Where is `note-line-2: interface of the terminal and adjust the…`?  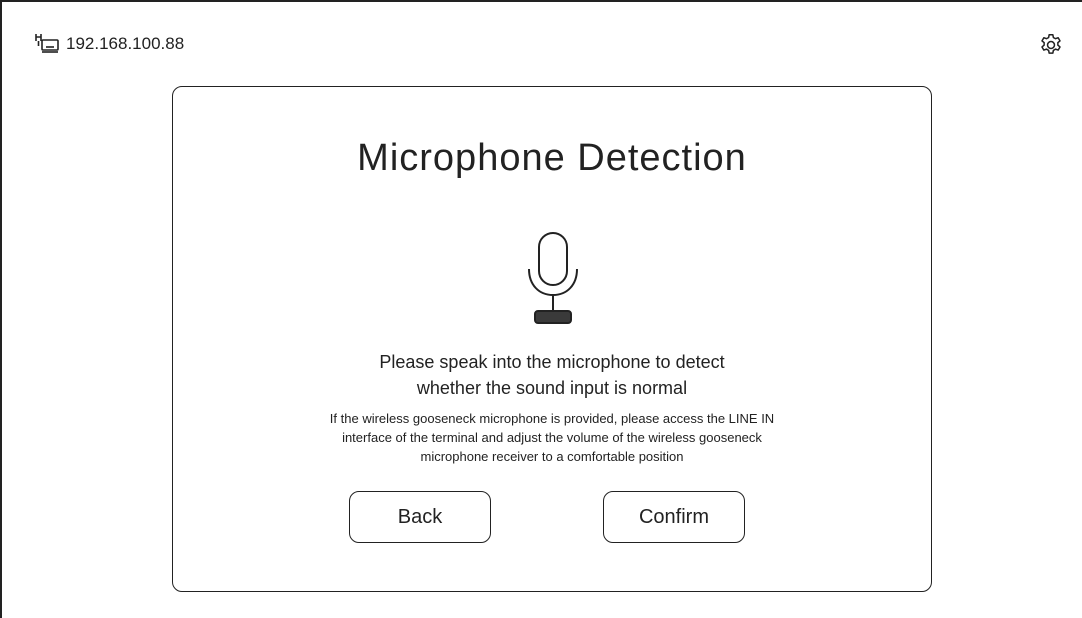 note-line-2: interface of the terminal and adjust the… is located at coordinates (552, 437).